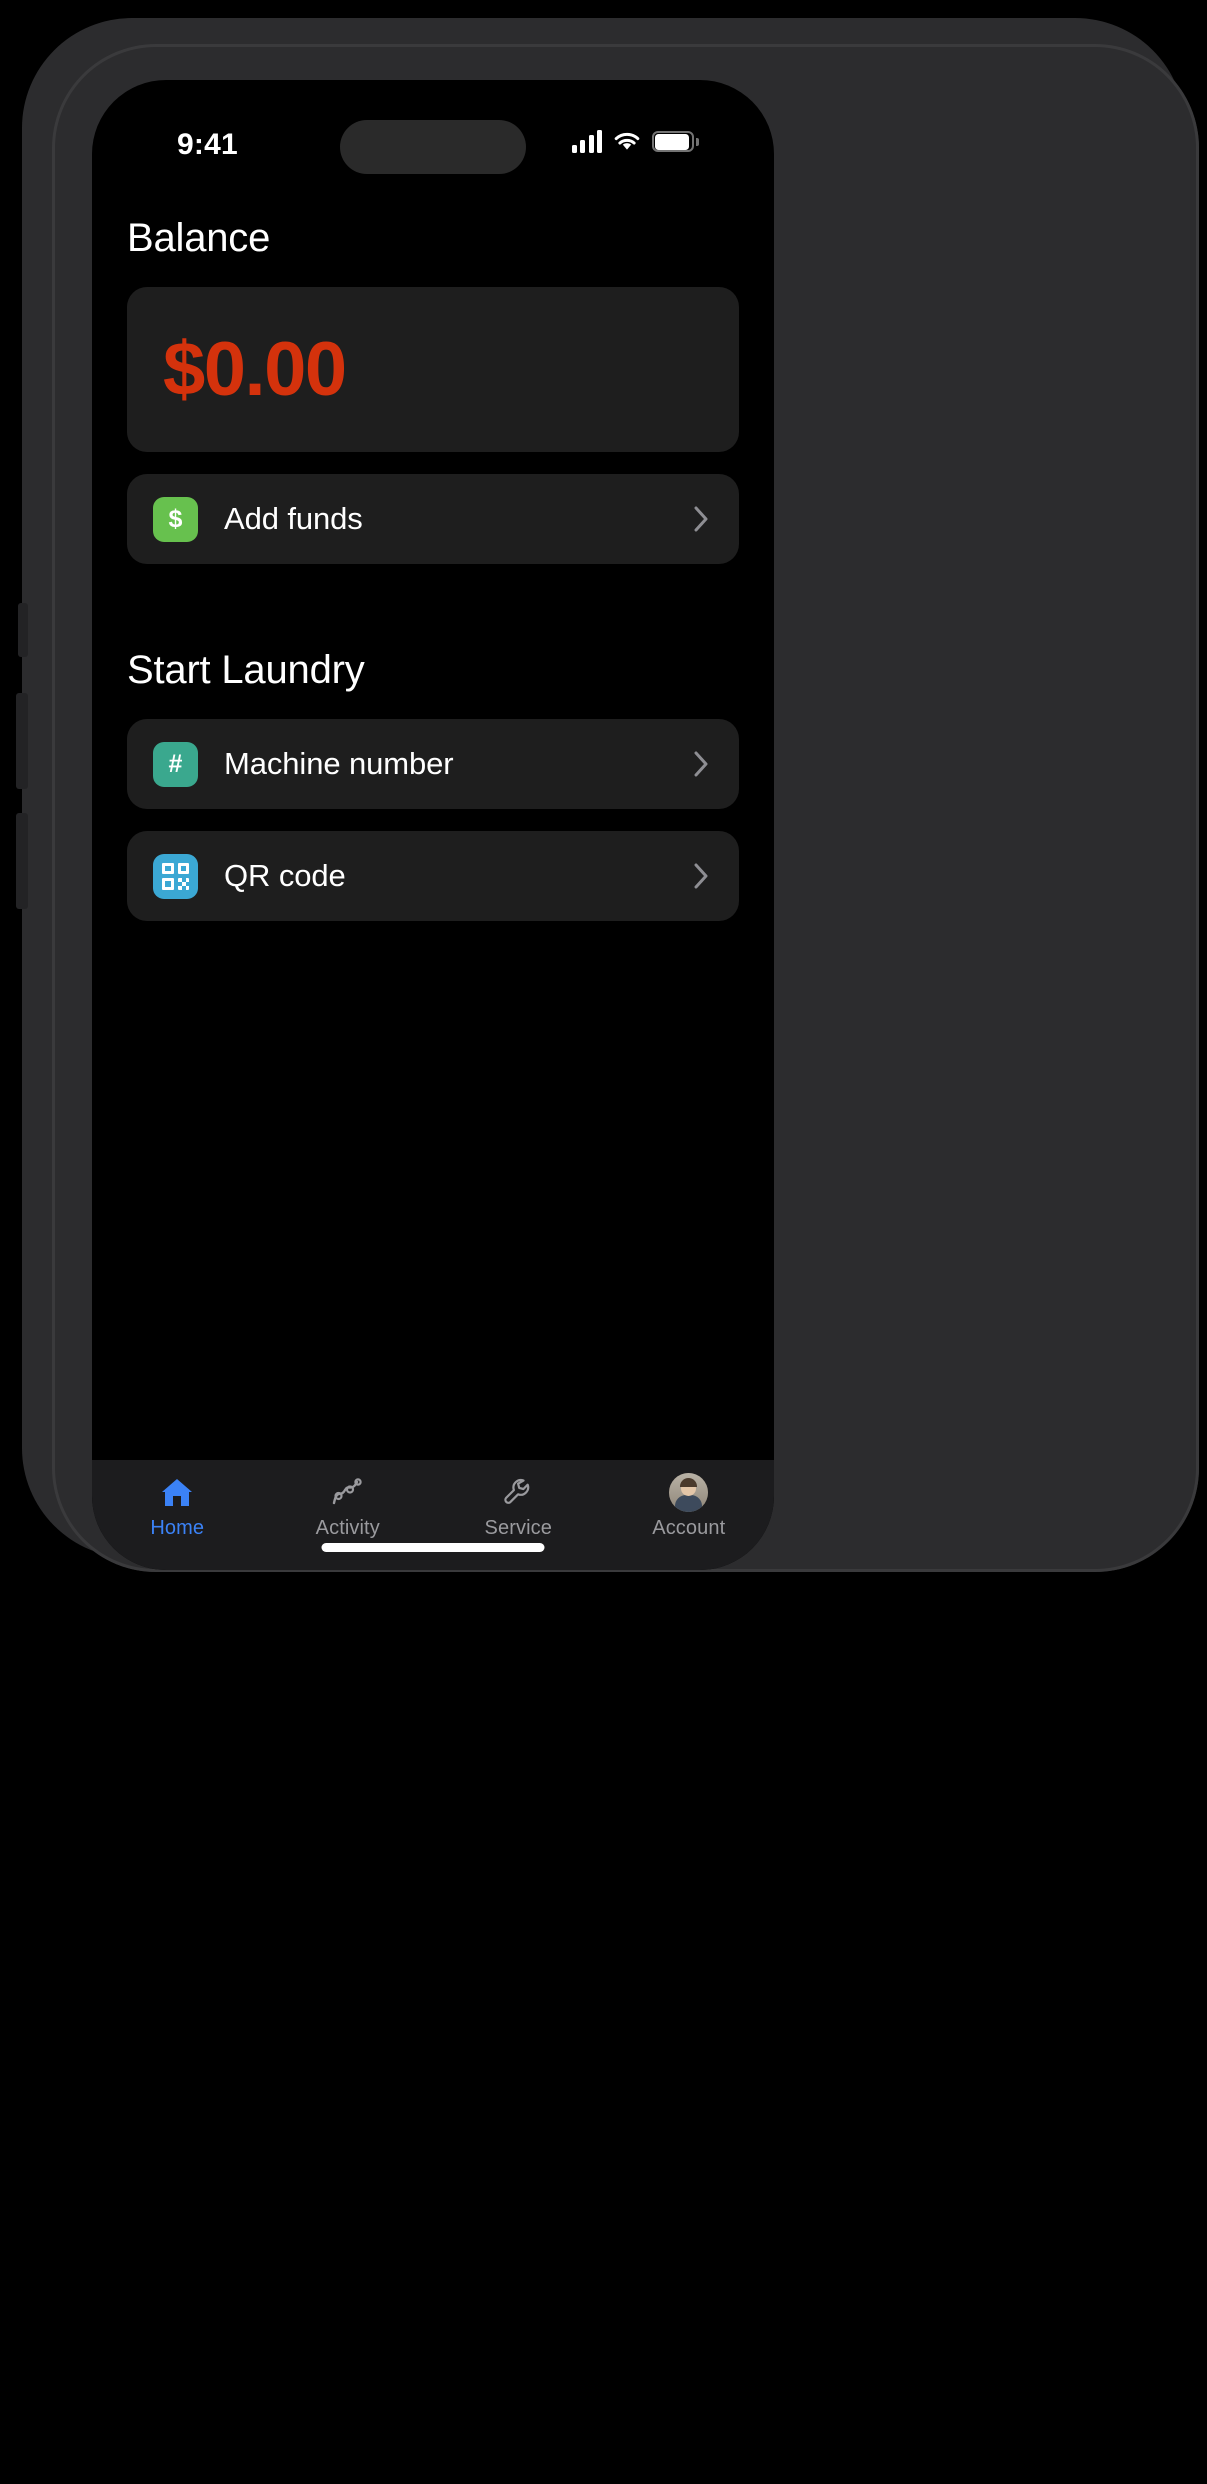 This screenshot has width=1207, height=2484. I want to click on add-funds-button: $ Add funds, so click(433, 519).